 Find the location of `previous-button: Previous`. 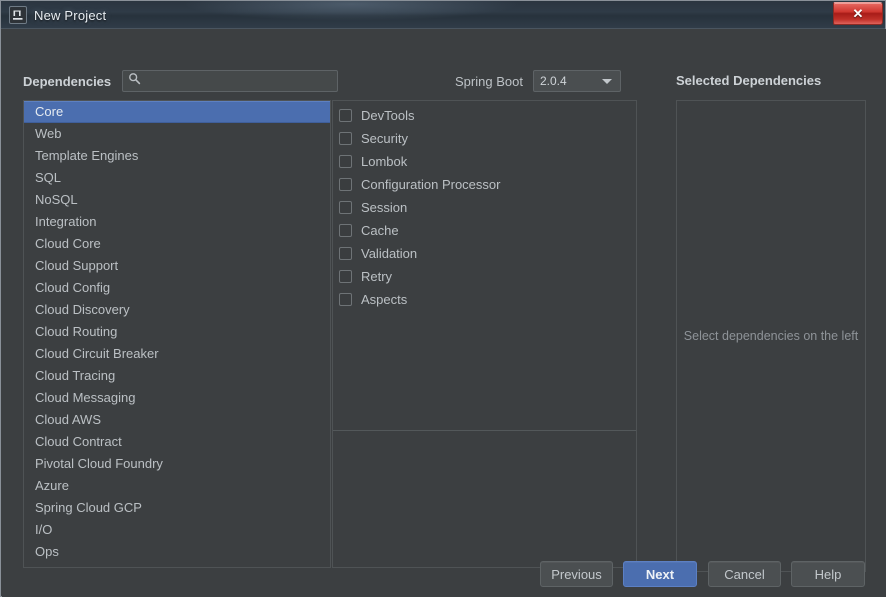

previous-button: Previous is located at coordinates (576, 574).